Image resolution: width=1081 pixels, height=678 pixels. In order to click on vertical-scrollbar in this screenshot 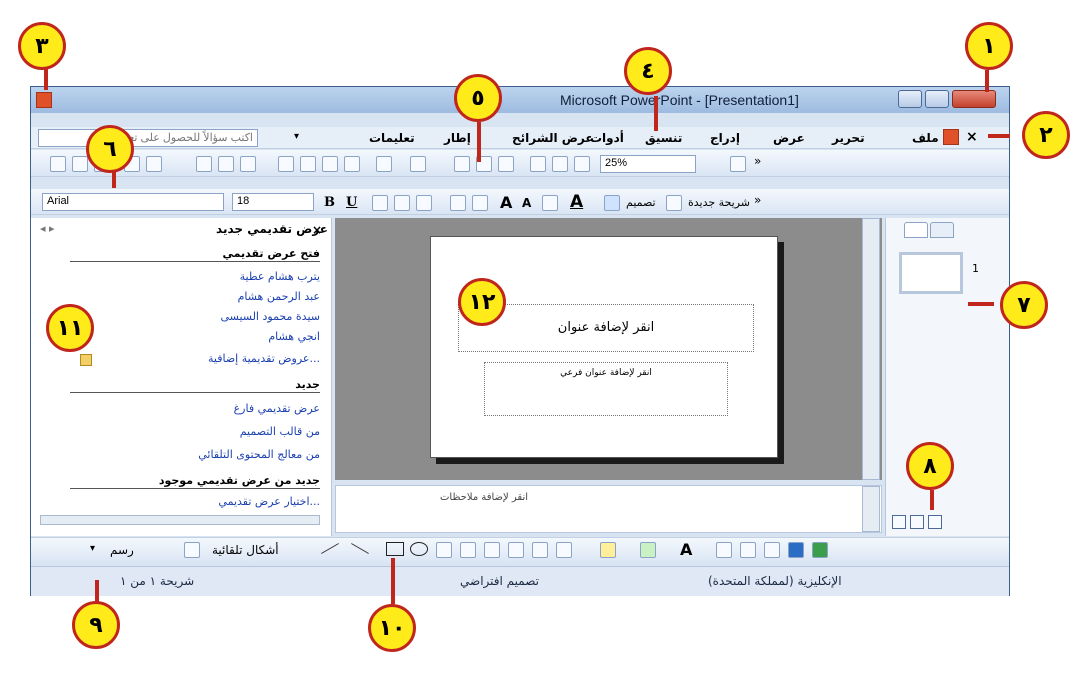, I will do `click(871, 349)`.